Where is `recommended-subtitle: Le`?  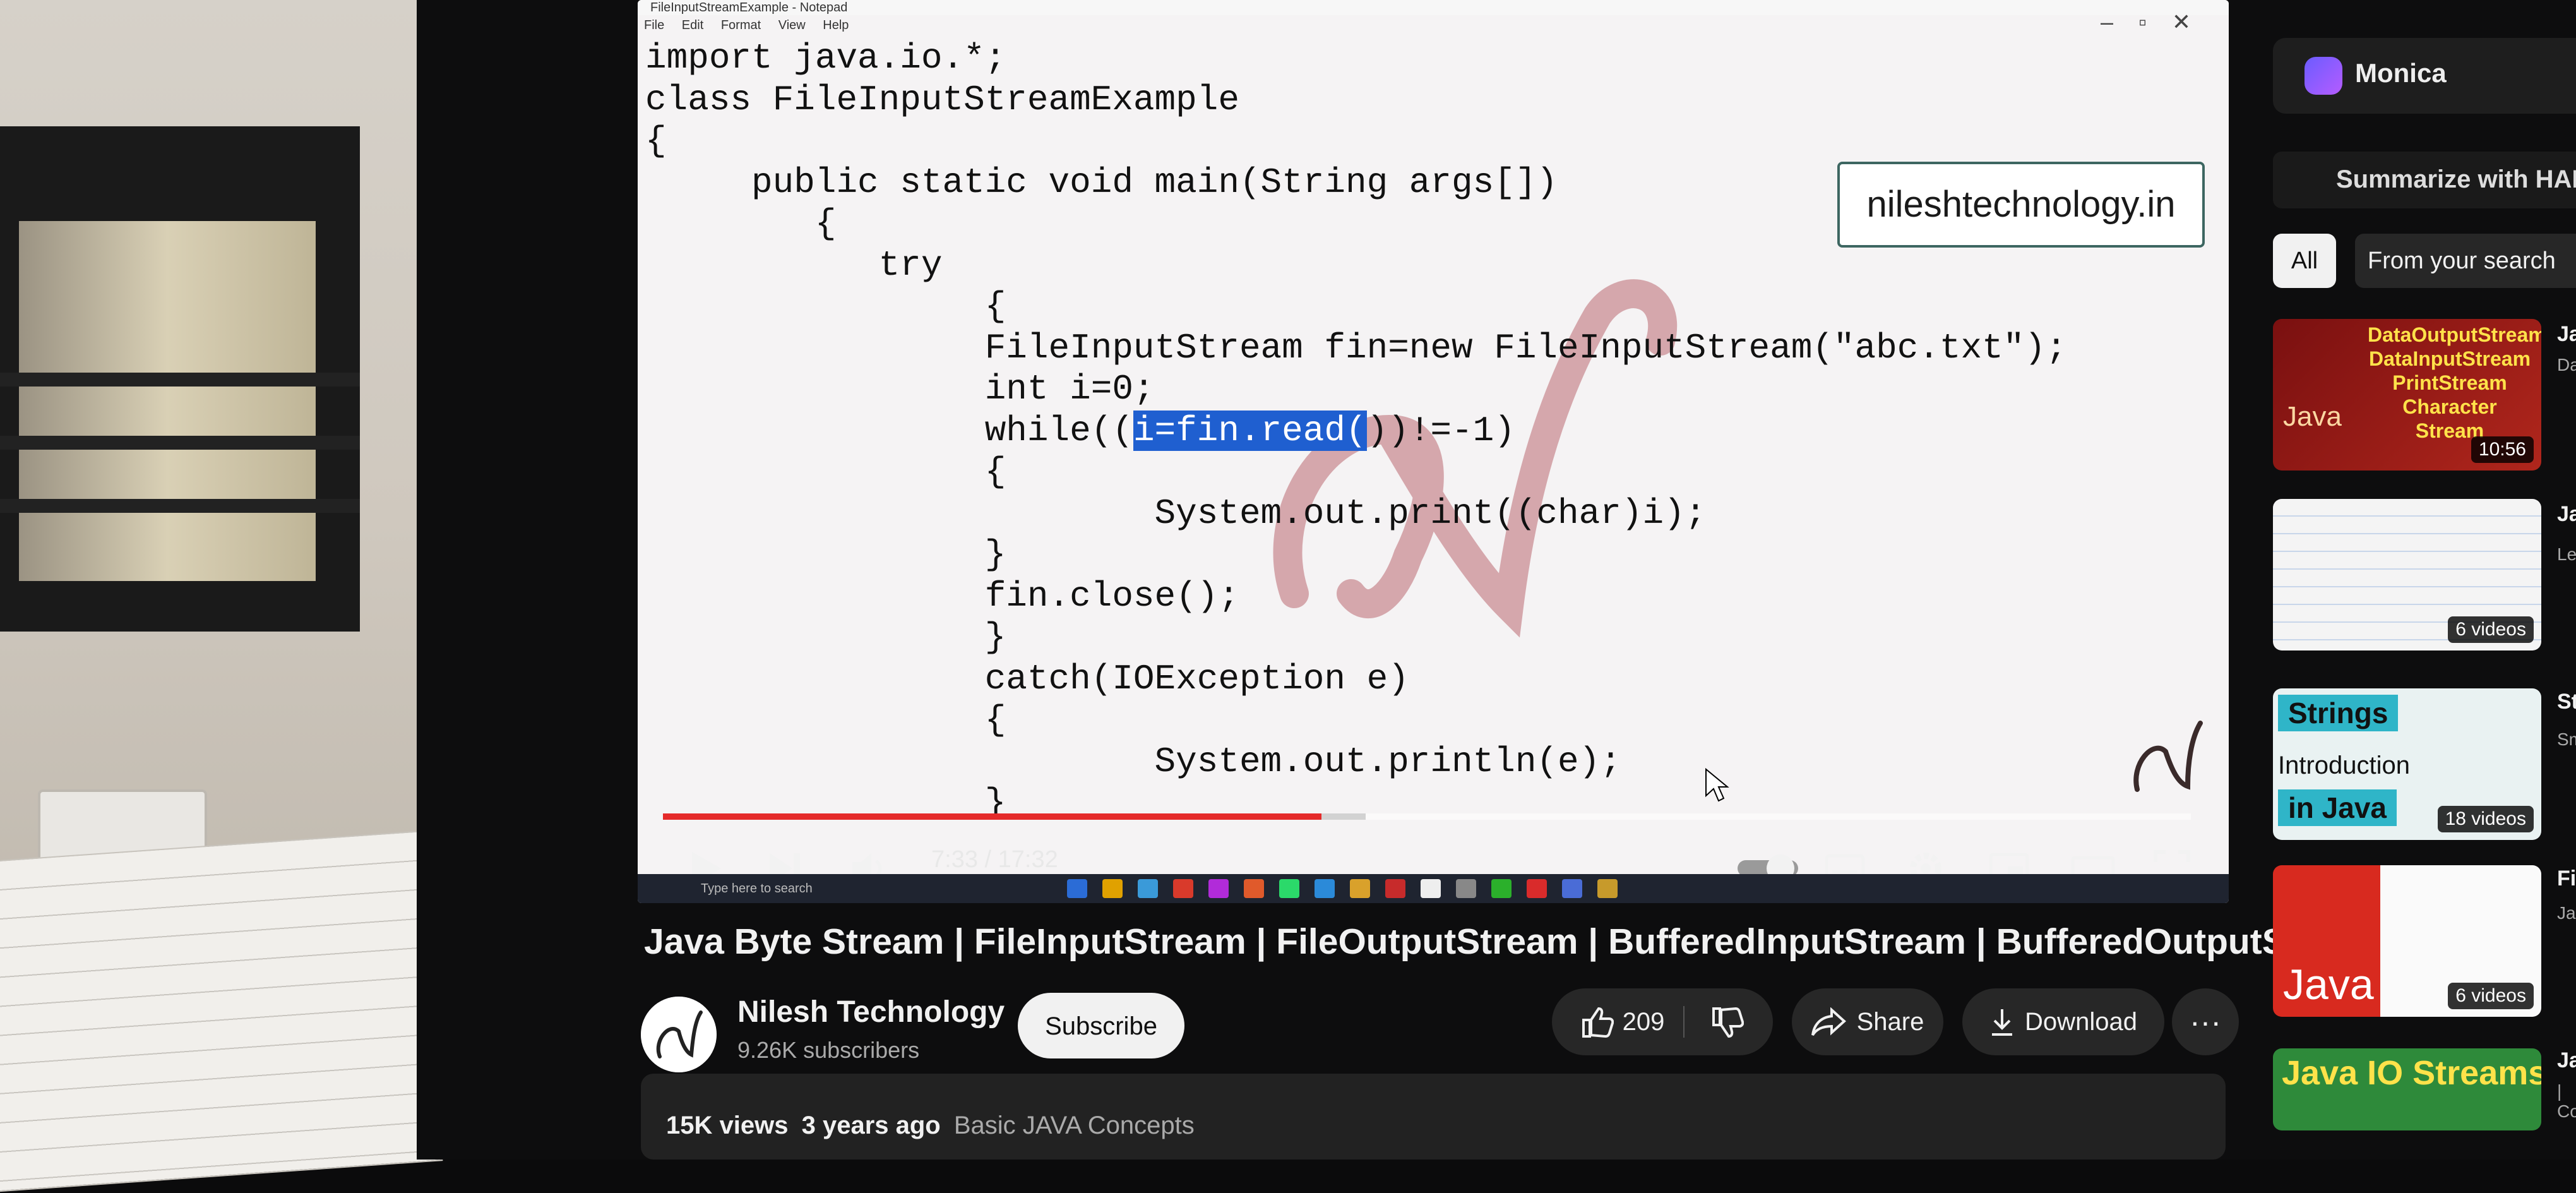
recommended-subtitle: Le is located at coordinates (2566, 554).